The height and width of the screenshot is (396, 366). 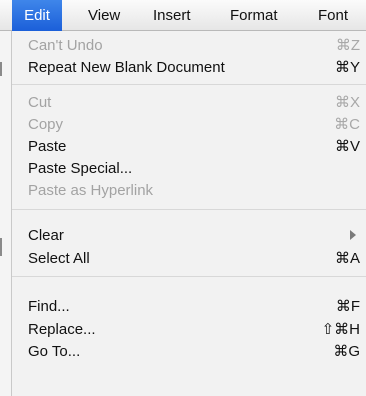 I want to click on menu-item-copy: Copy ⌘C, so click(x=189, y=124).